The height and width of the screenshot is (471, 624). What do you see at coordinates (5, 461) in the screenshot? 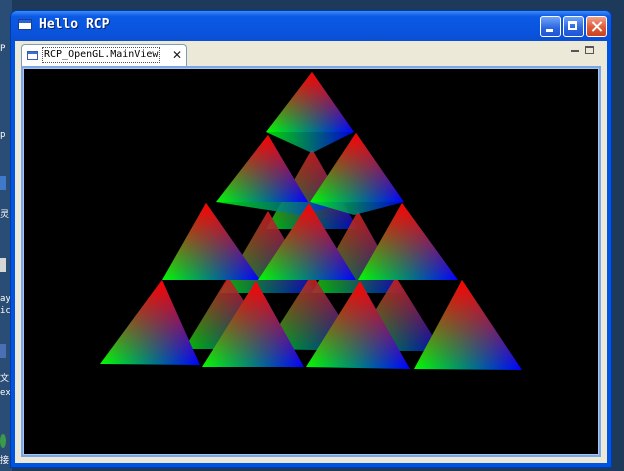
I see `desktop-icon-label: 接` at bounding box center [5, 461].